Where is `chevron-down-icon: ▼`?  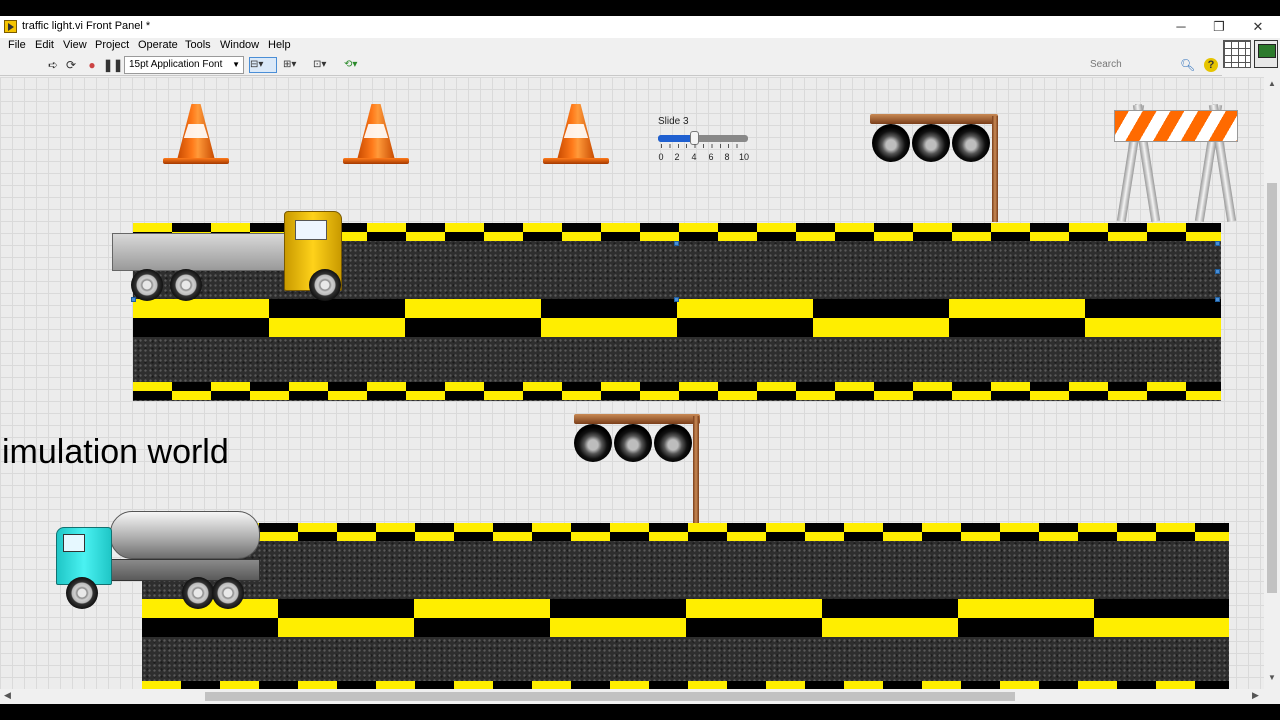
chevron-down-icon: ▼ is located at coordinates (236, 64).